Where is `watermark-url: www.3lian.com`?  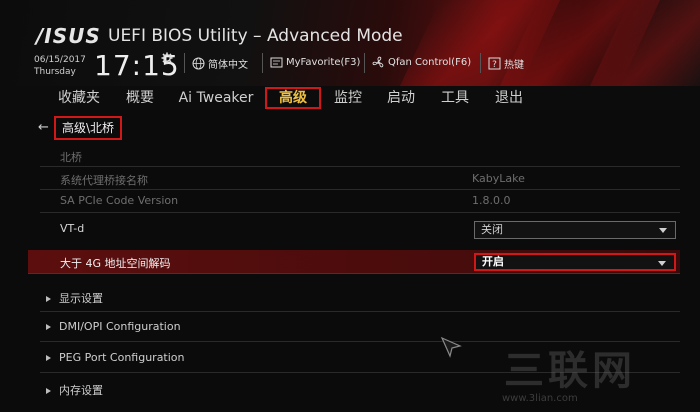
watermark-url: www.3lian.com is located at coordinates (540, 398).